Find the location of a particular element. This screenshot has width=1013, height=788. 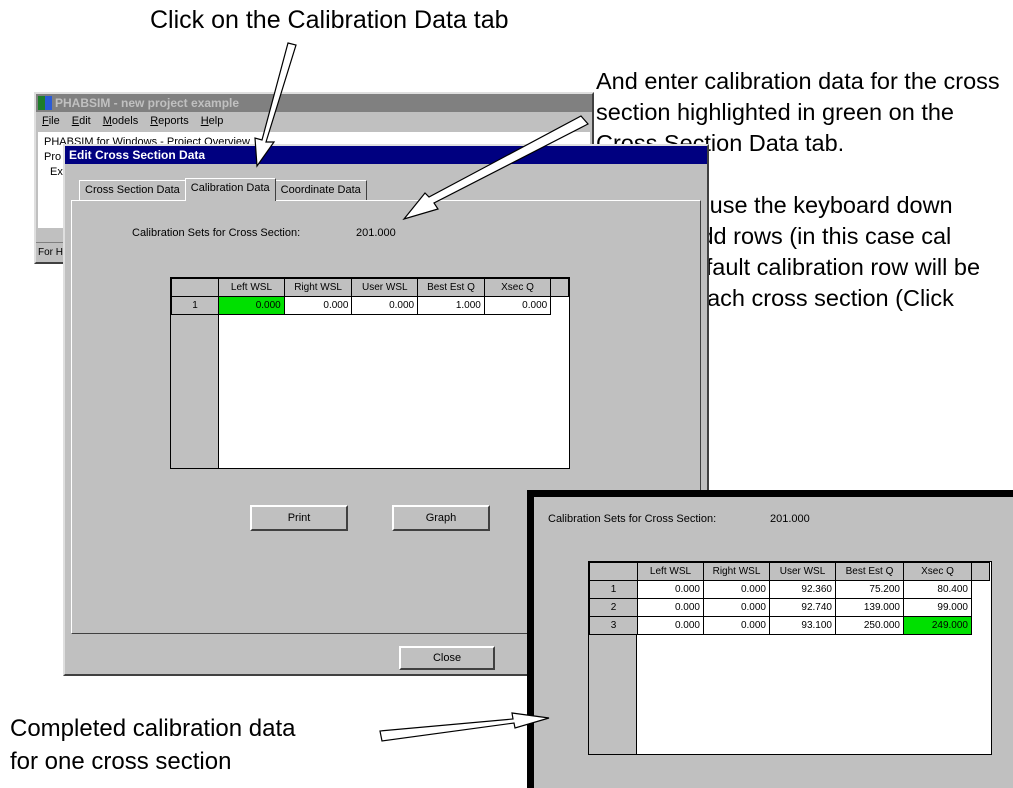

arrow-to-calibration-tab is located at coordinates (275, 105).